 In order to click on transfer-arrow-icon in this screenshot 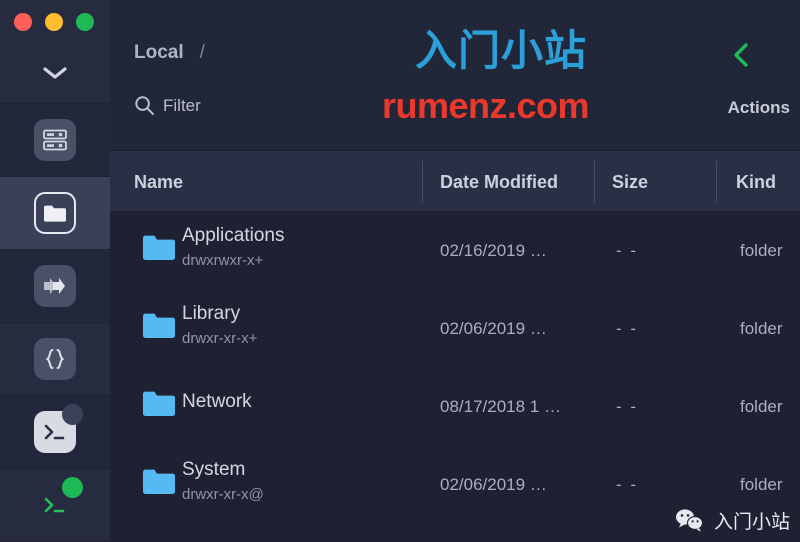, I will do `click(55, 285)`.